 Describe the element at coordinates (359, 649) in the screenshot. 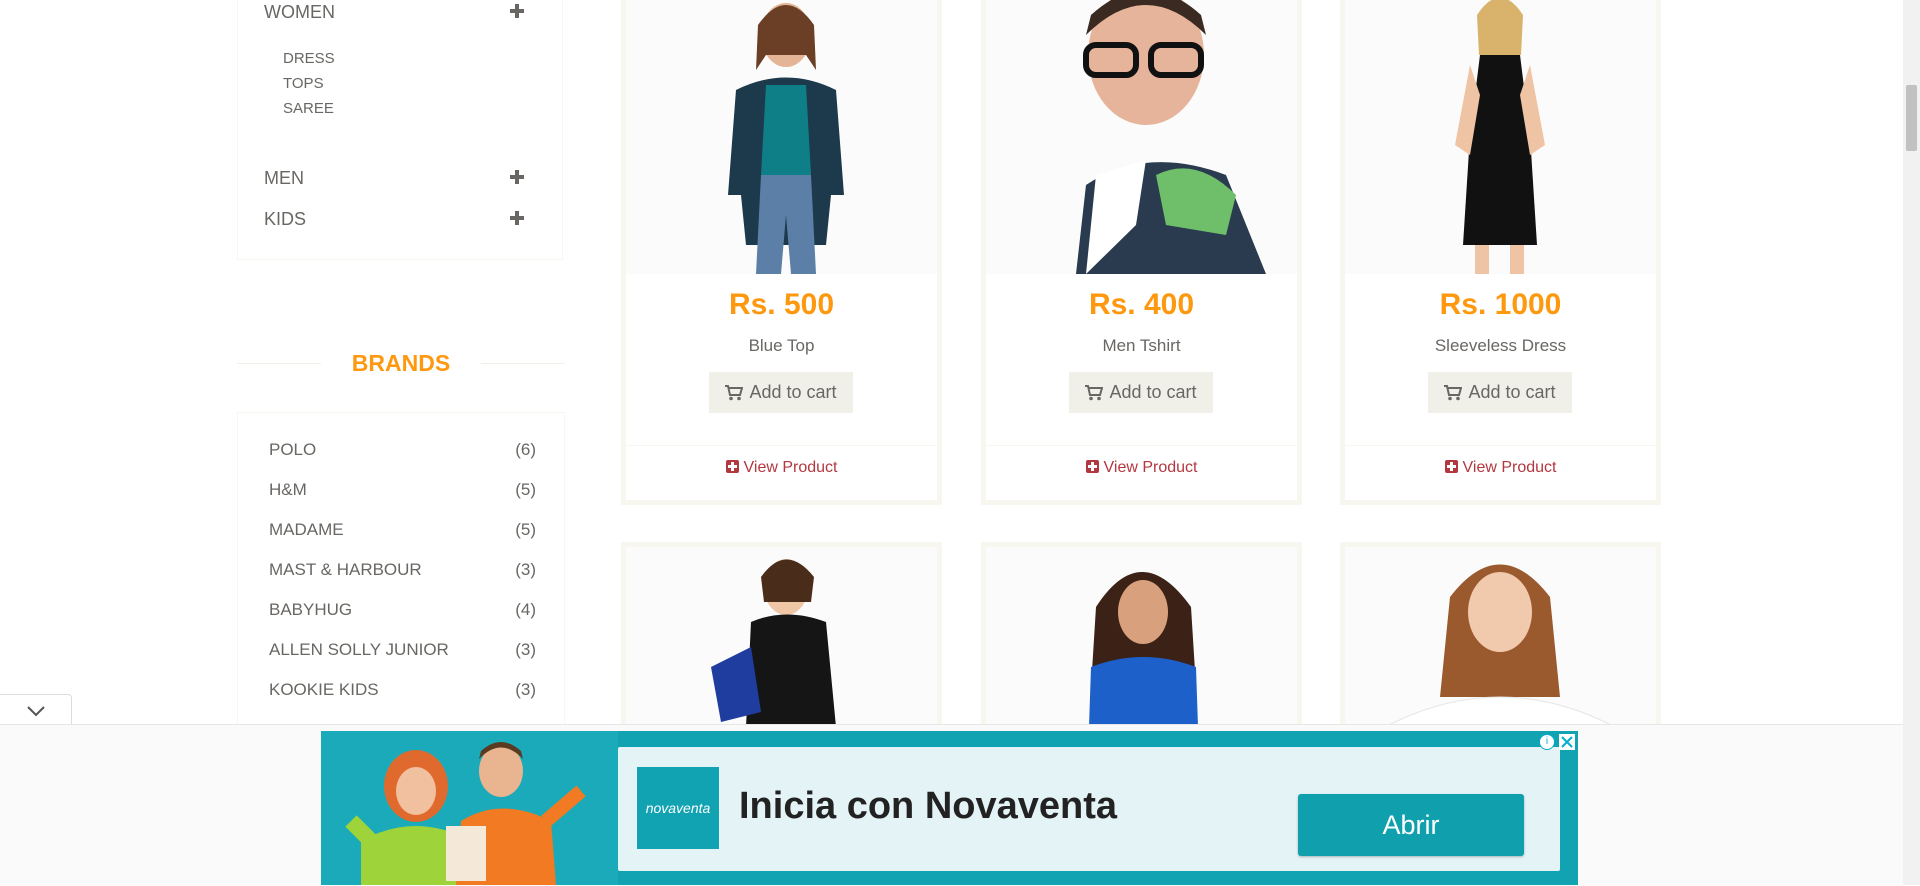

I see `brand-name: ALLEN SOLLY JUNIOR` at that location.